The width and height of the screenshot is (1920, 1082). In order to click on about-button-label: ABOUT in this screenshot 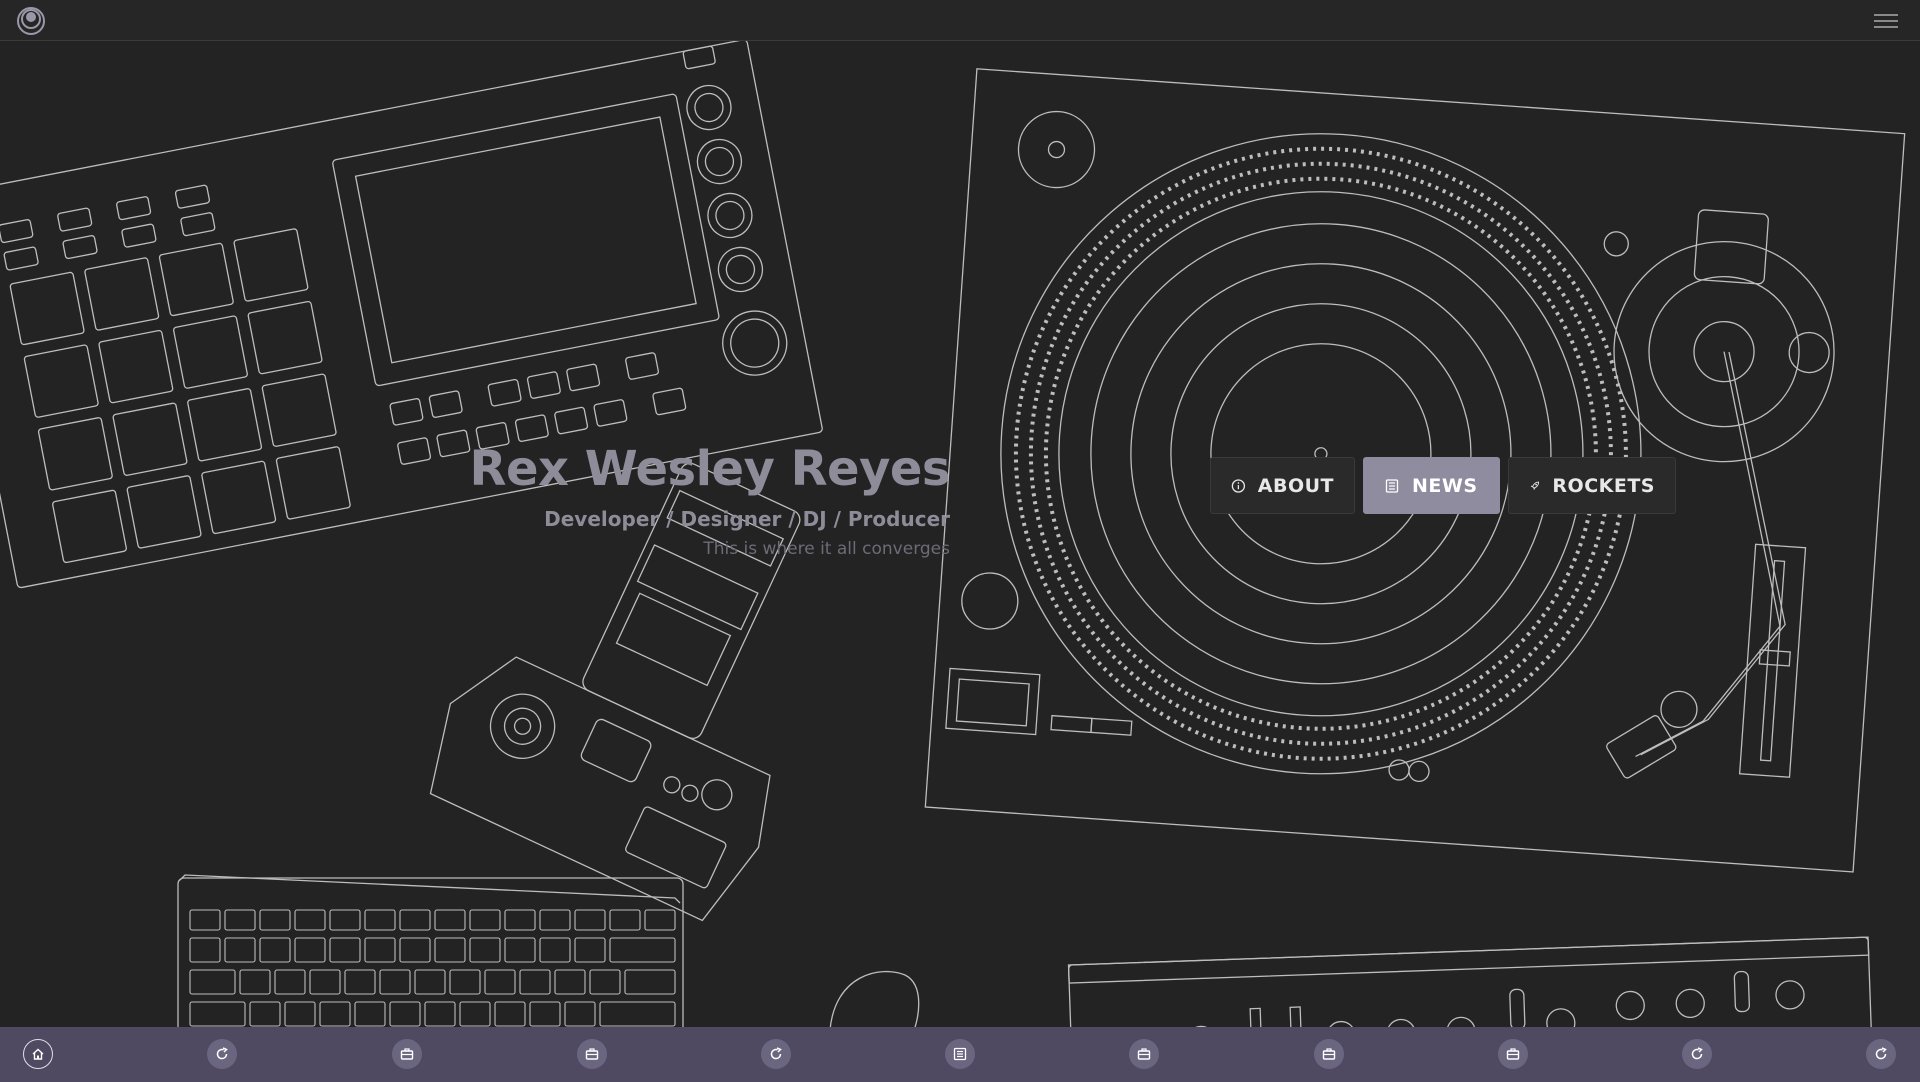, I will do `click(1295, 485)`.